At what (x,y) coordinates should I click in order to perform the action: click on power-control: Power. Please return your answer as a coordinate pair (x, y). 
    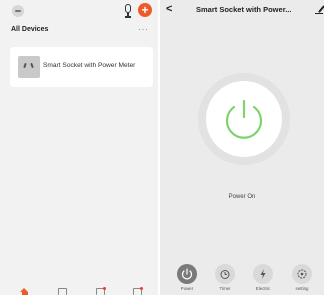
    Looking at the image, I should click on (187, 278).